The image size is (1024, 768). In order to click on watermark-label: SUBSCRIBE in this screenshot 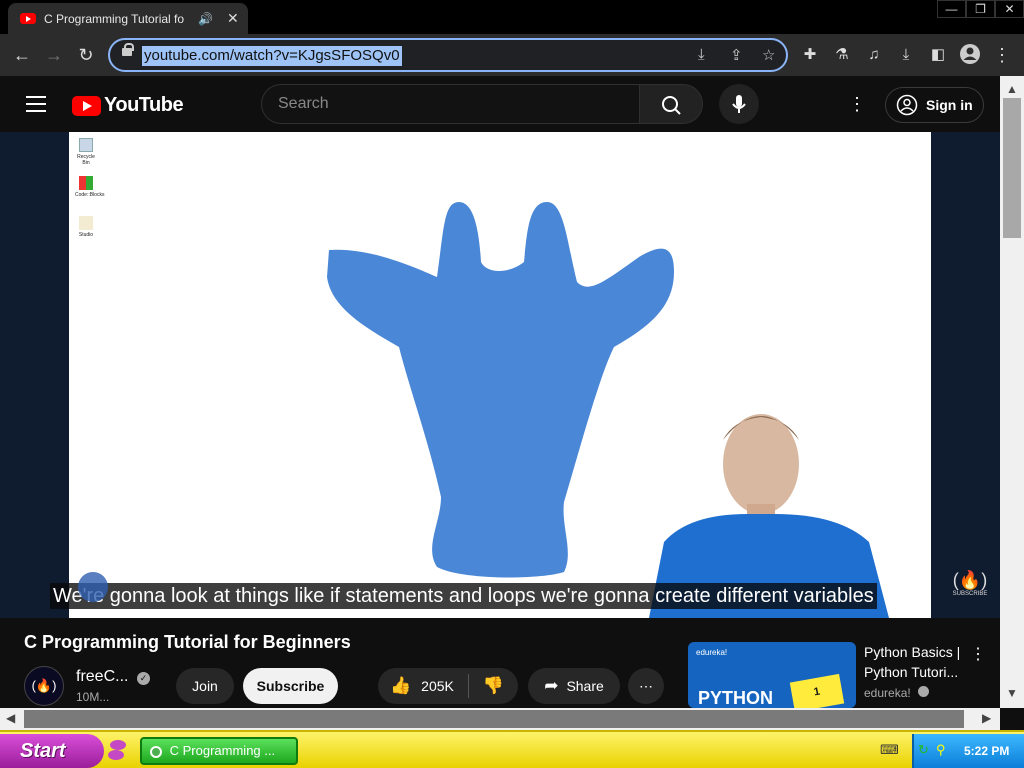, I will do `click(970, 594)`.